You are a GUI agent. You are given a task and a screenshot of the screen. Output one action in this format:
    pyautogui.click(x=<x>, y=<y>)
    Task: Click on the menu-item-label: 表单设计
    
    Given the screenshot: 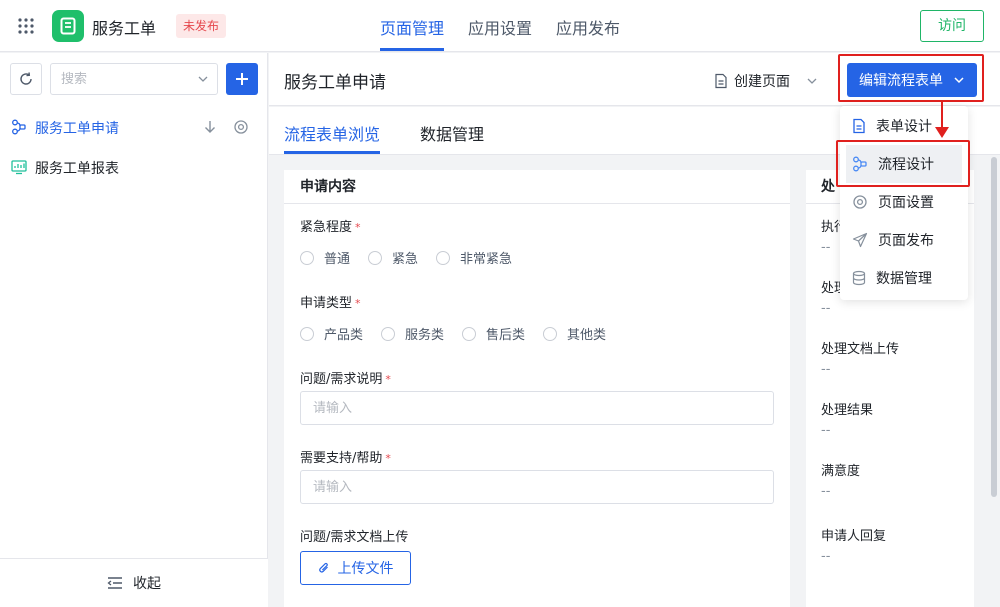 What is the action you would take?
    pyautogui.click(x=904, y=127)
    